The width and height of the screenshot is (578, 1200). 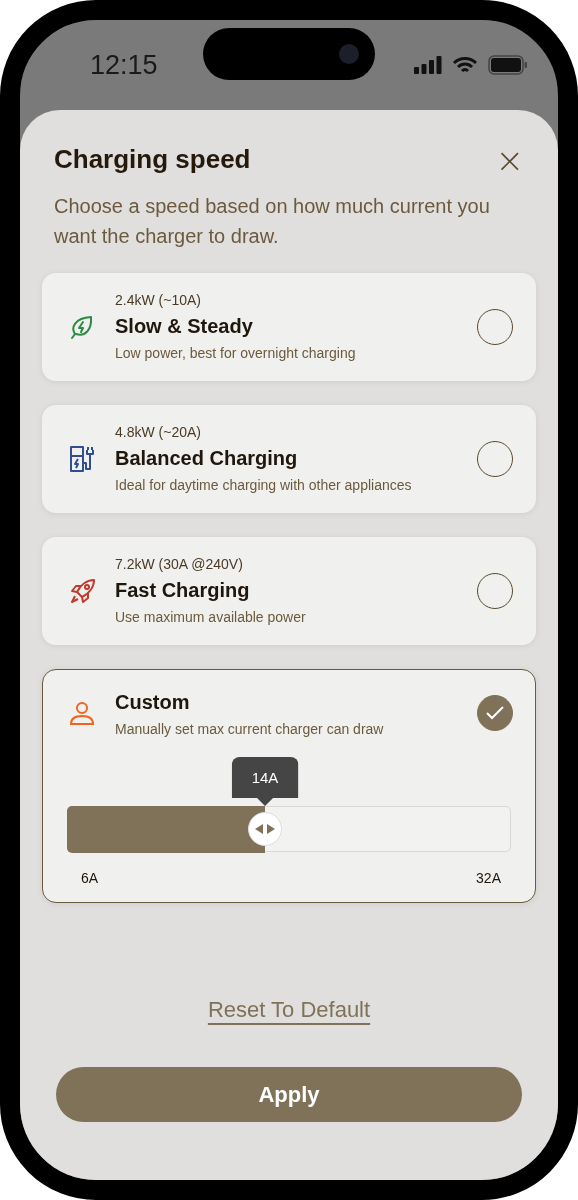 I want to click on status-time: 12:15, so click(x=124, y=65).